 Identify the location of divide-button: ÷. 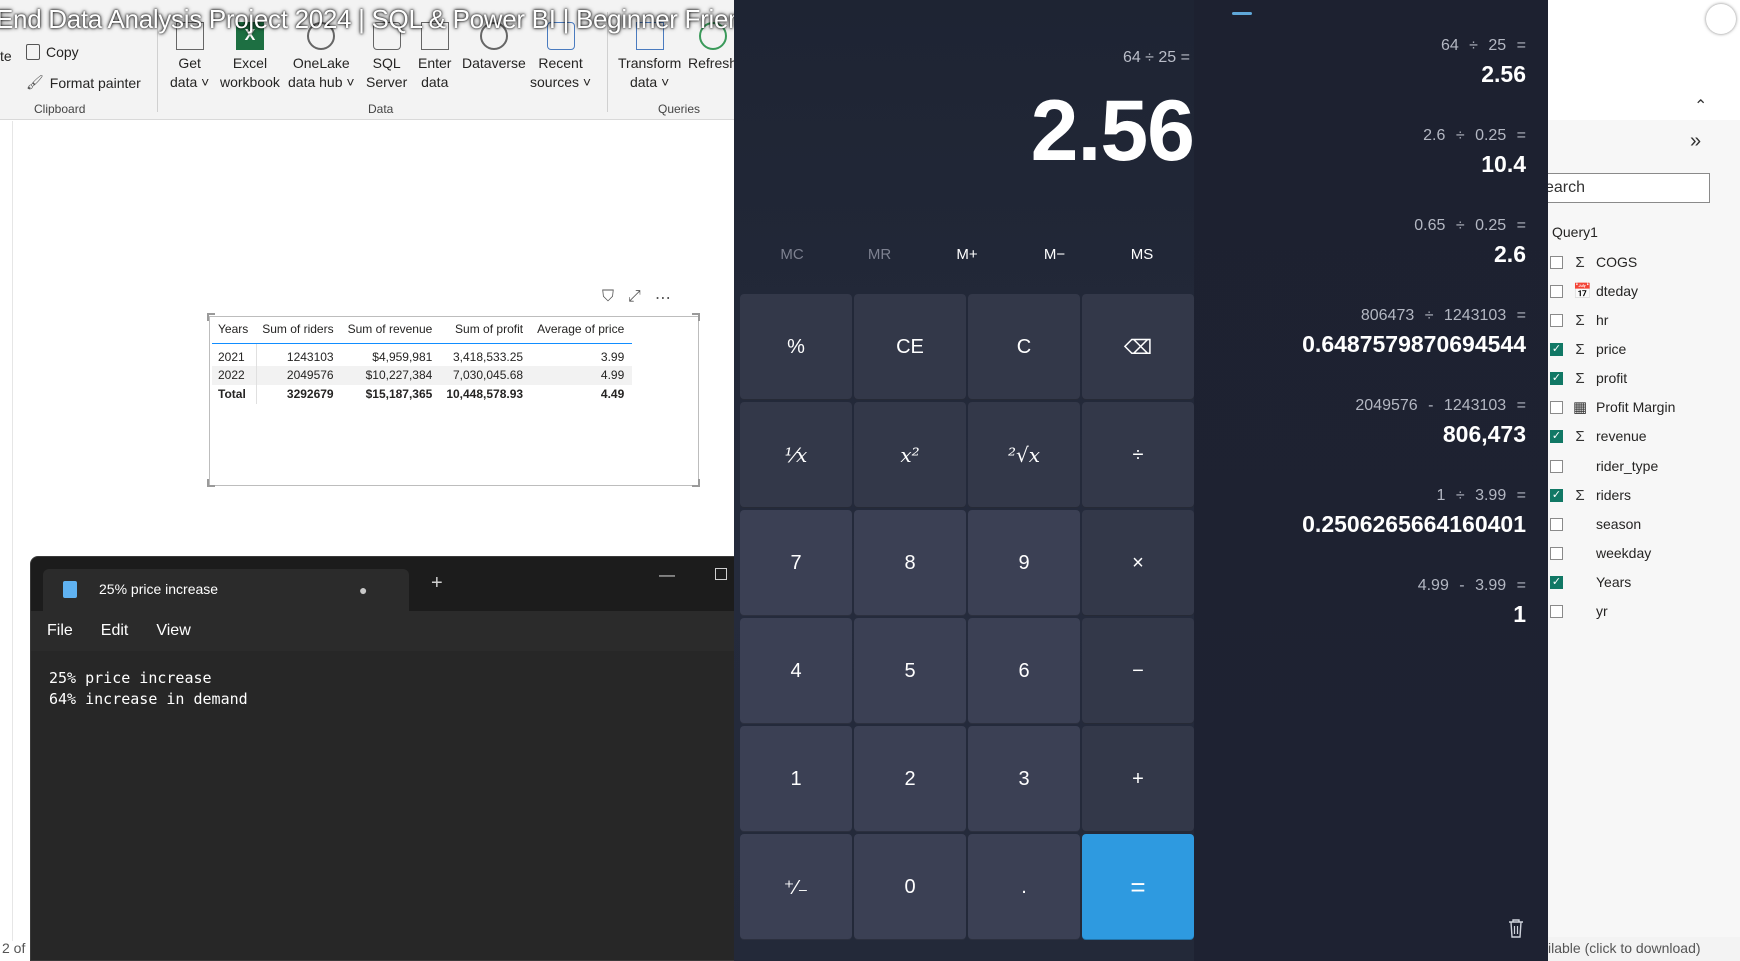
(1138, 455).